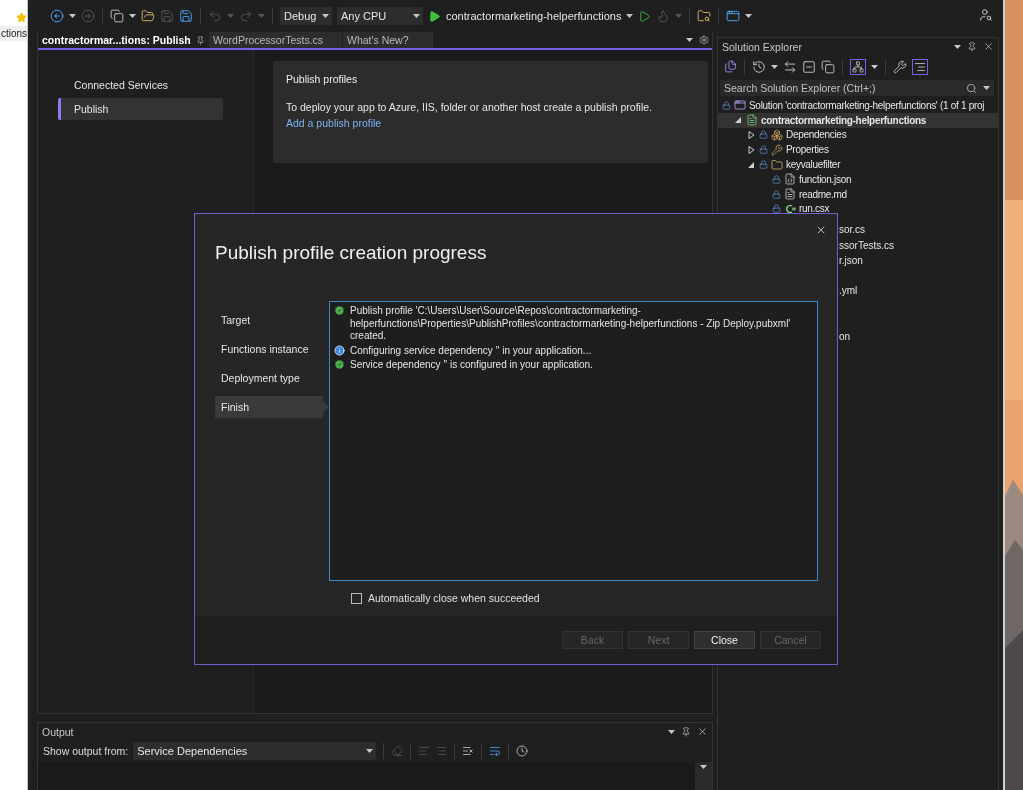  What do you see at coordinates (468, 751) in the screenshot?
I see `clear-all-icon` at bounding box center [468, 751].